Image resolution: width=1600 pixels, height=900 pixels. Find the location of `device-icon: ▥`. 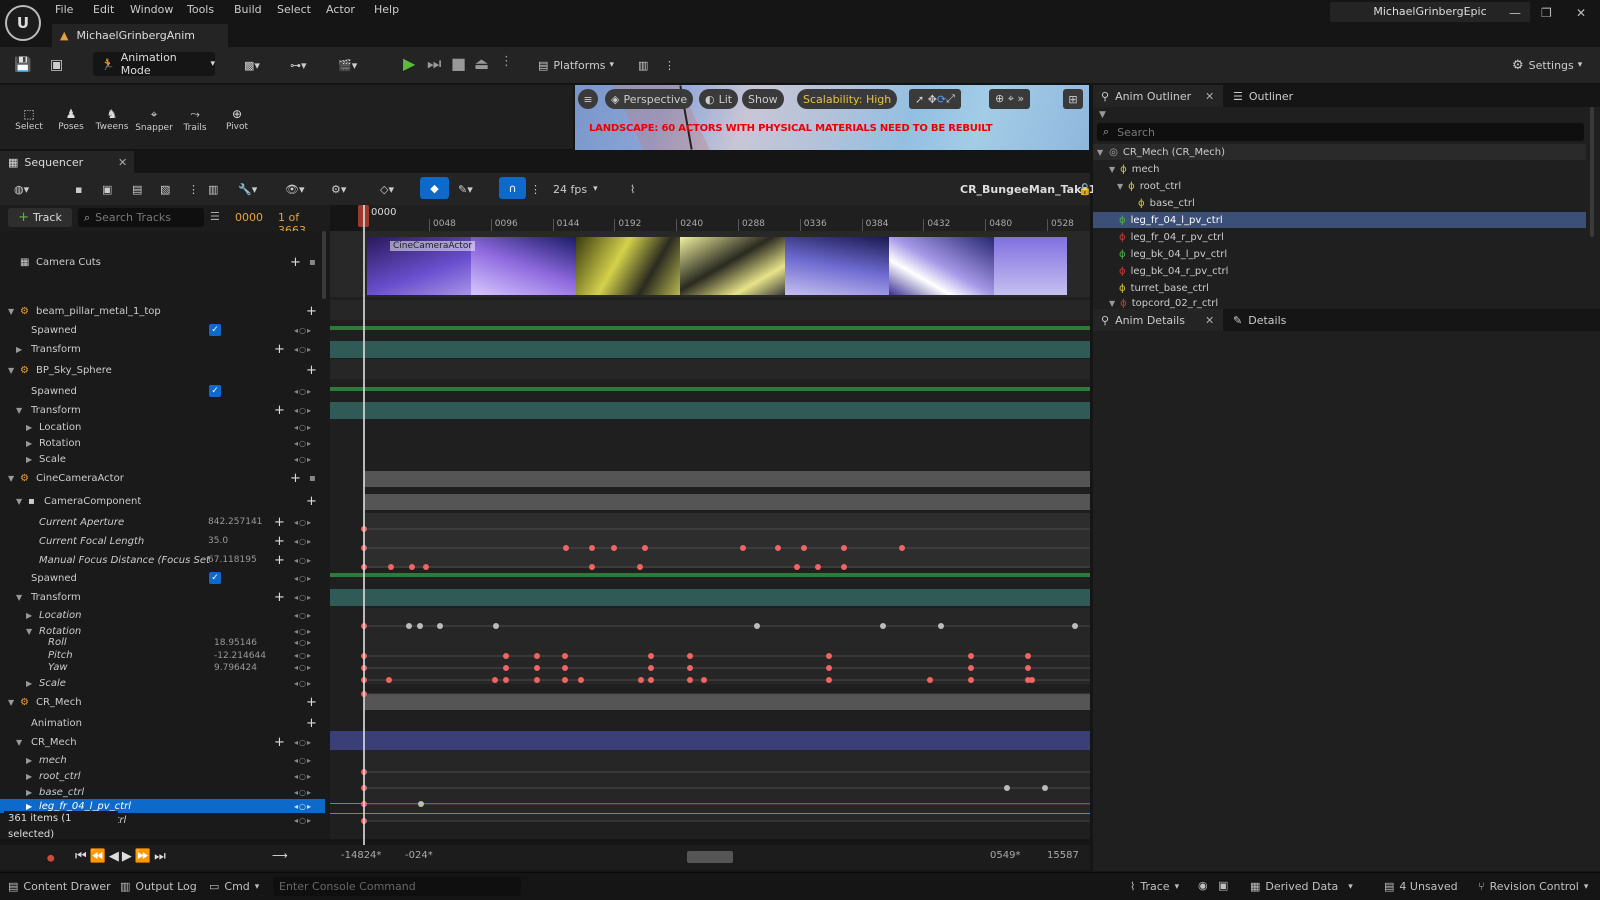

device-icon: ▥ is located at coordinates (643, 65).